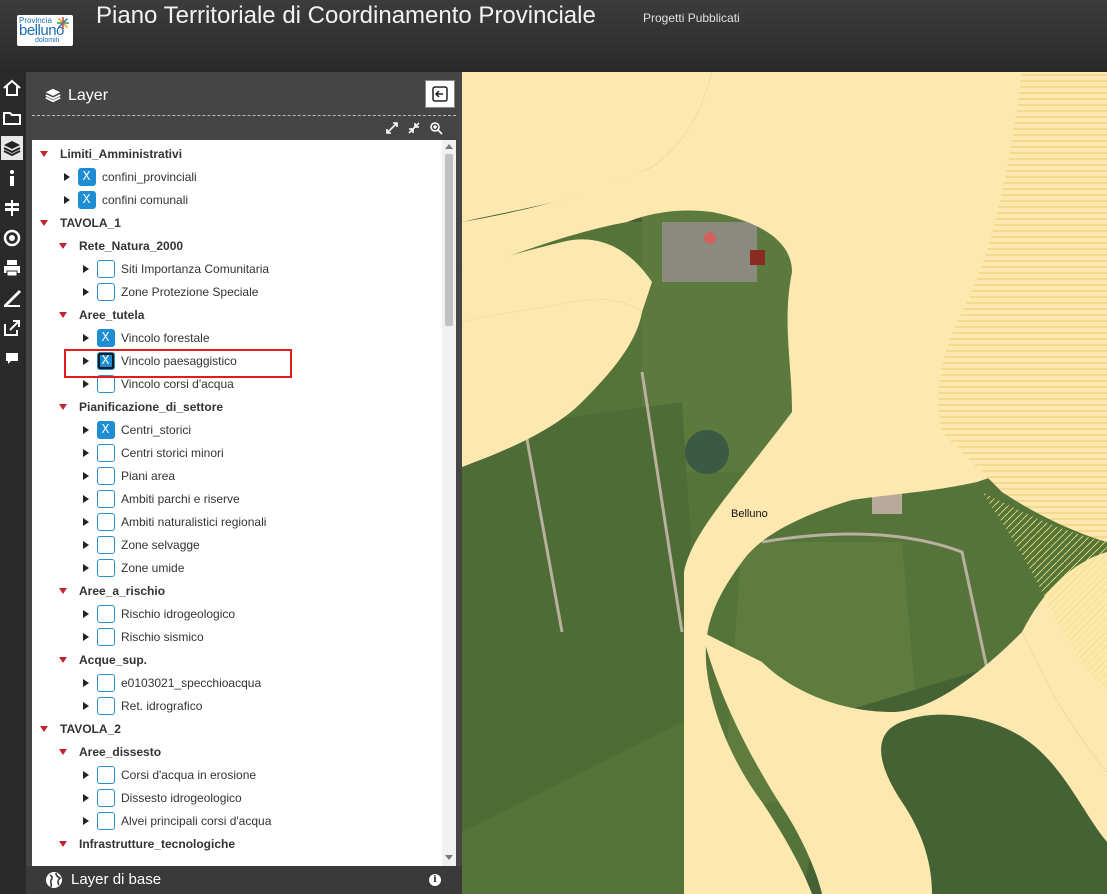  What do you see at coordinates (129, 476) in the screenshot?
I see `layer-item: Piani area` at bounding box center [129, 476].